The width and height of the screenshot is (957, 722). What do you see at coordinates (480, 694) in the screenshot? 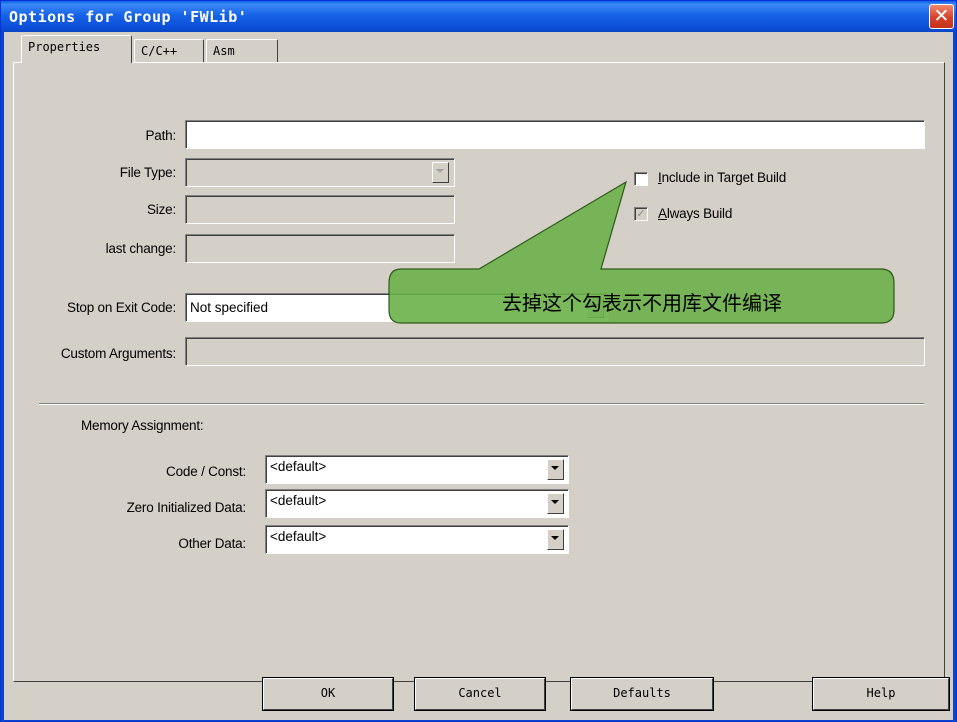
I see `cancel-button: Cancel` at bounding box center [480, 694].